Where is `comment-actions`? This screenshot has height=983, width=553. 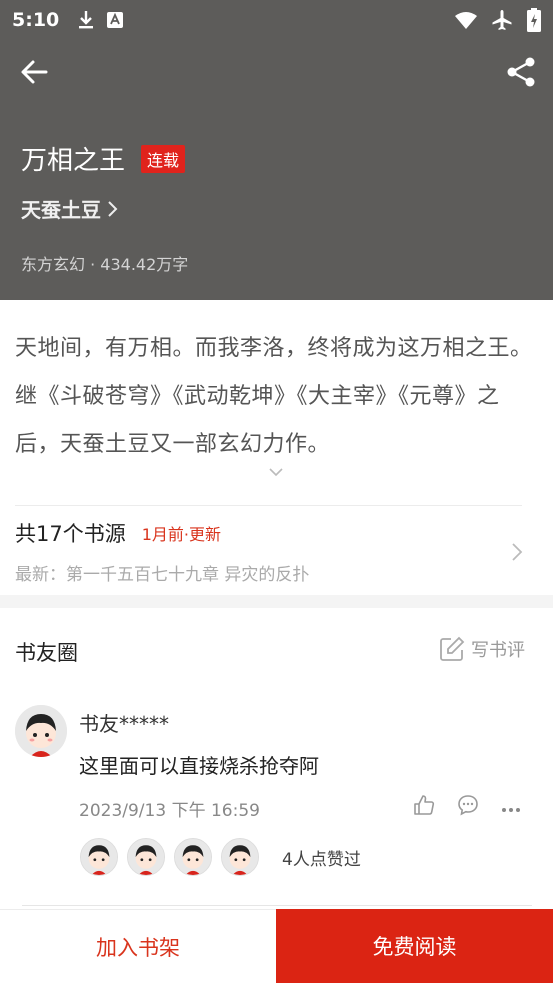 comment-actions is located at coordinates (467, 807).